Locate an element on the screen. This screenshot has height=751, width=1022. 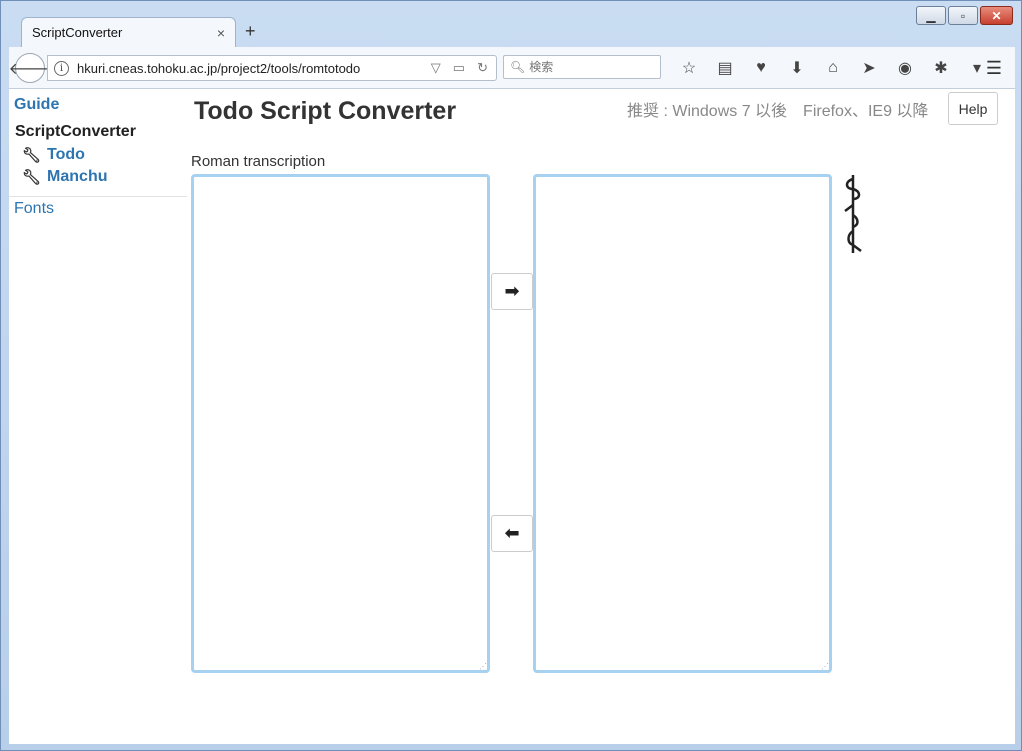
roman-transcription-label: Roman transcription is located at coordinates (258, 161).